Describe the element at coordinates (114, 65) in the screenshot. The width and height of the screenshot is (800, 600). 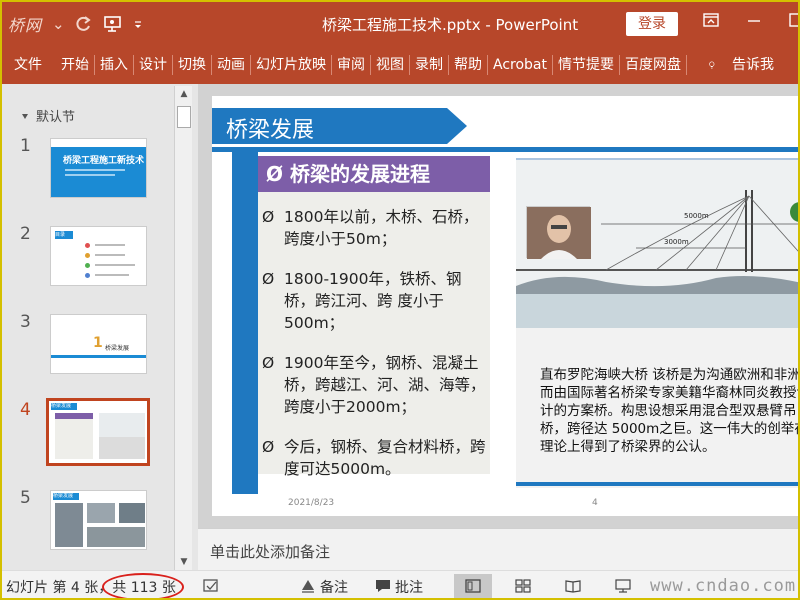
I see `tab-insert: 插入` at that location.